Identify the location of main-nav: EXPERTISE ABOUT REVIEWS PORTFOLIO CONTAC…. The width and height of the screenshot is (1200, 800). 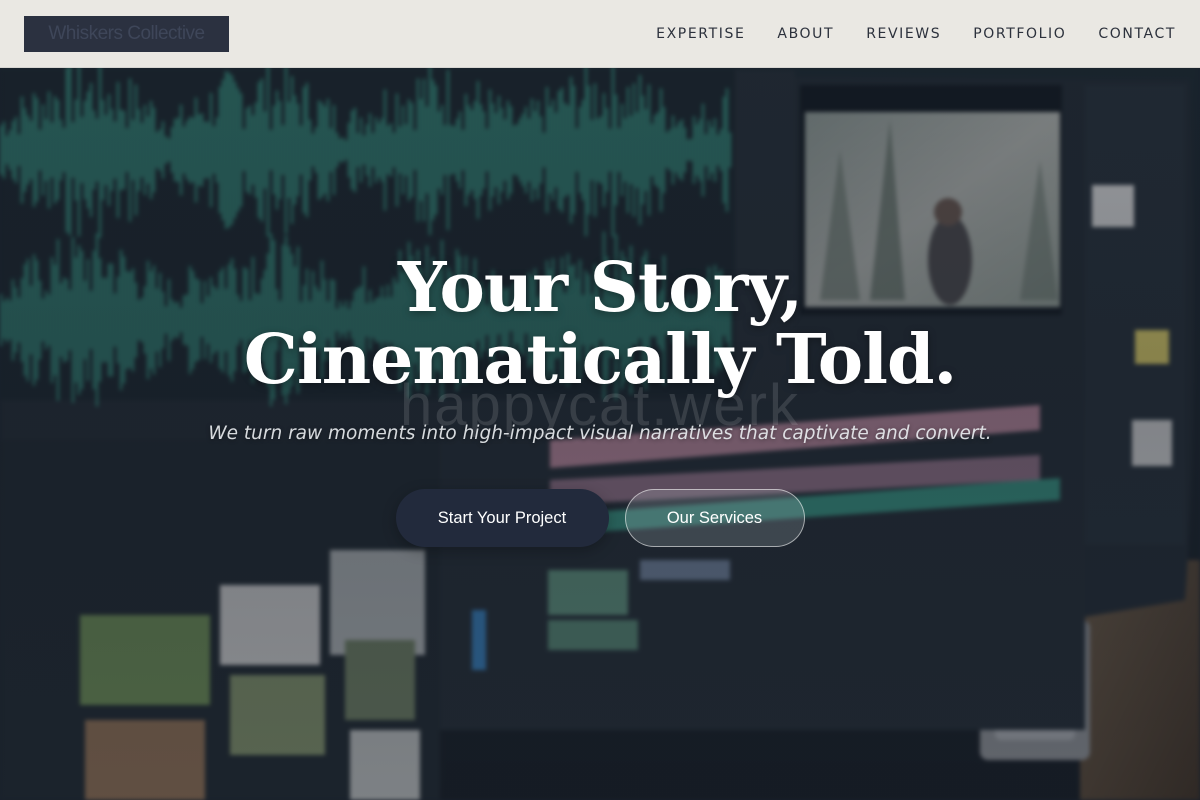
(916, 34).